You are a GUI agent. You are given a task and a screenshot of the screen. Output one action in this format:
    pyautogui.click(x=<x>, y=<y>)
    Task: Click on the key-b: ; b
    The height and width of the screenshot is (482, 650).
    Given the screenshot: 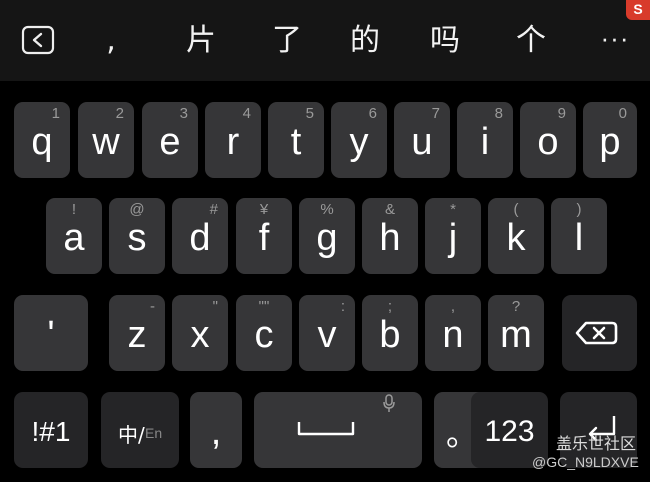 What is the action you would take?
    pyautogui.click(x=390, y=333)
    